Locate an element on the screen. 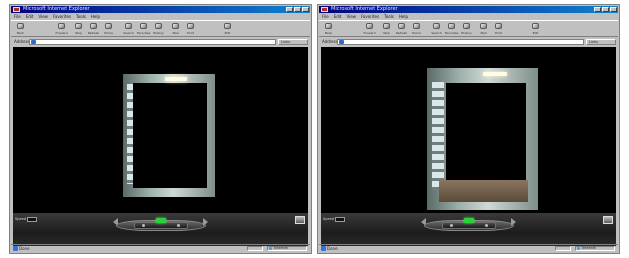 This screenshot has width=629, height=258. control-panel is located at coordinates (160, 224).